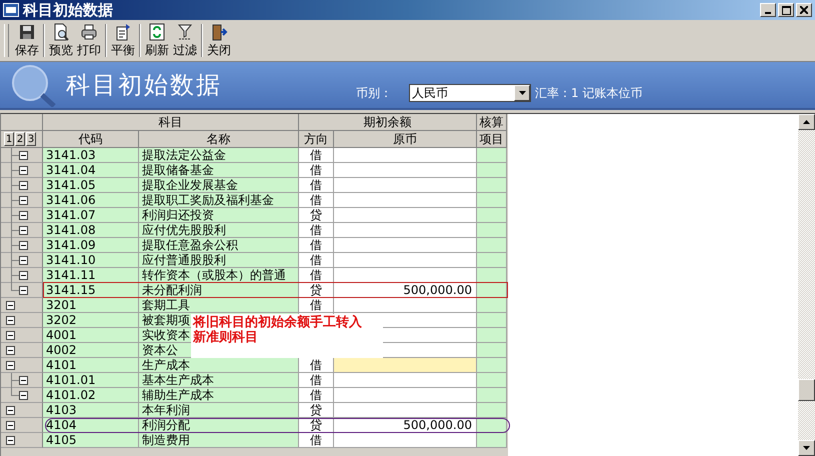 The image size is (815, 456). Describe the element at coordinates (470, 93) in the screenshot. I see `currency-dropdown: 人民币` at that location.